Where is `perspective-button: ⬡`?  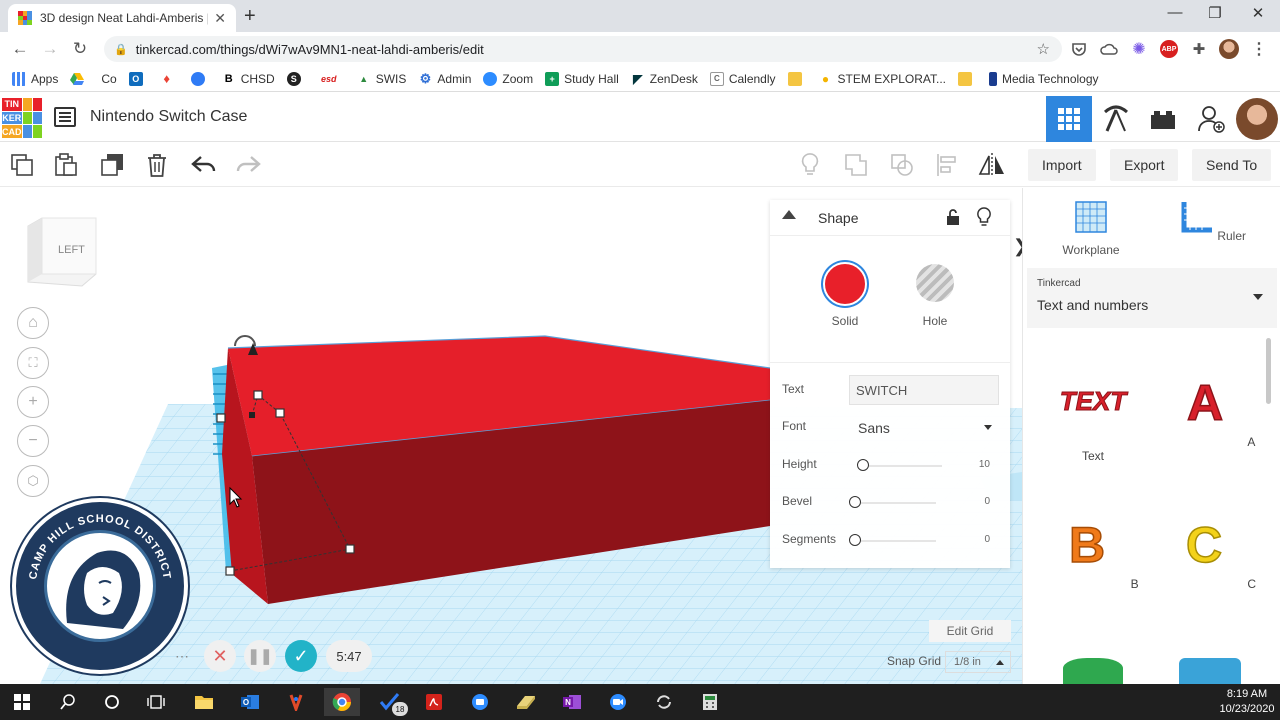 perspective-button: ⬡ is located at coordinates (33, 481).